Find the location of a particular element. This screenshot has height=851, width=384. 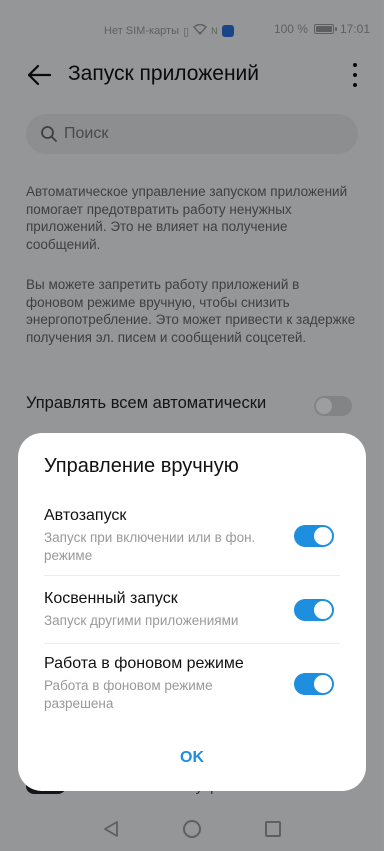

option-subtitle: Работа в фоновом режиме разрешена is located at coordinates (128, 694).